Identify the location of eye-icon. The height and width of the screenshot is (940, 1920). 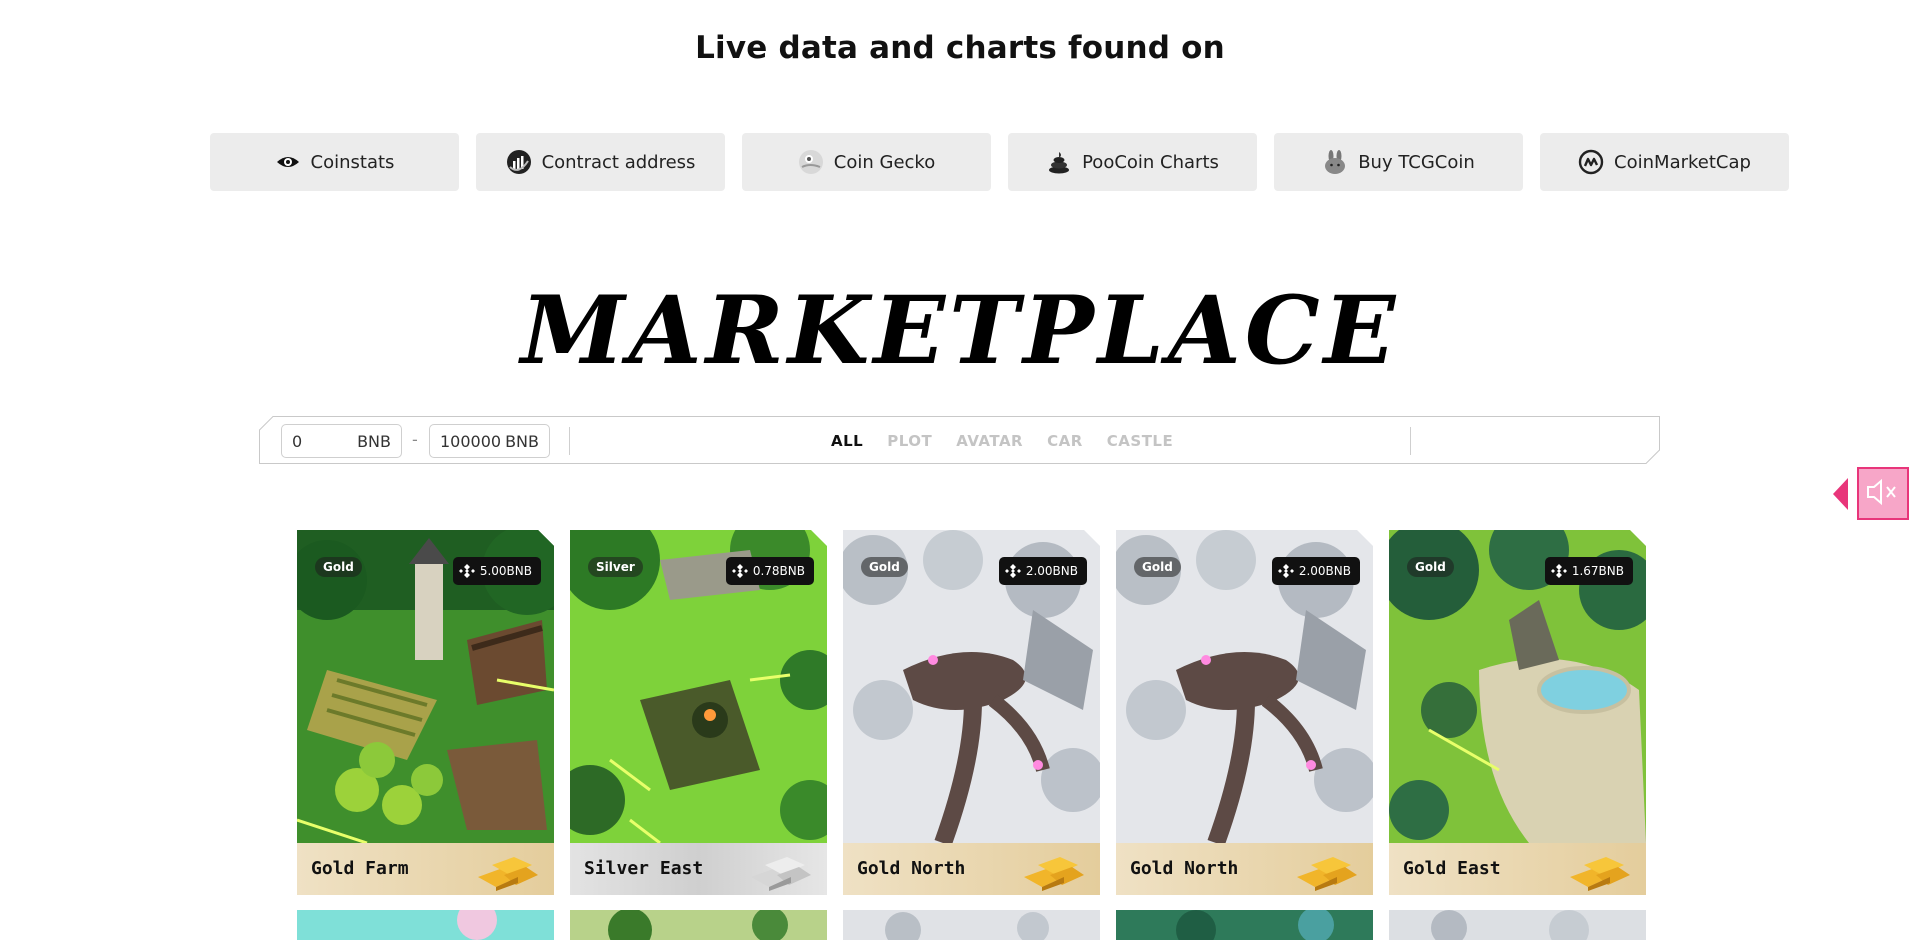
(288, 162).